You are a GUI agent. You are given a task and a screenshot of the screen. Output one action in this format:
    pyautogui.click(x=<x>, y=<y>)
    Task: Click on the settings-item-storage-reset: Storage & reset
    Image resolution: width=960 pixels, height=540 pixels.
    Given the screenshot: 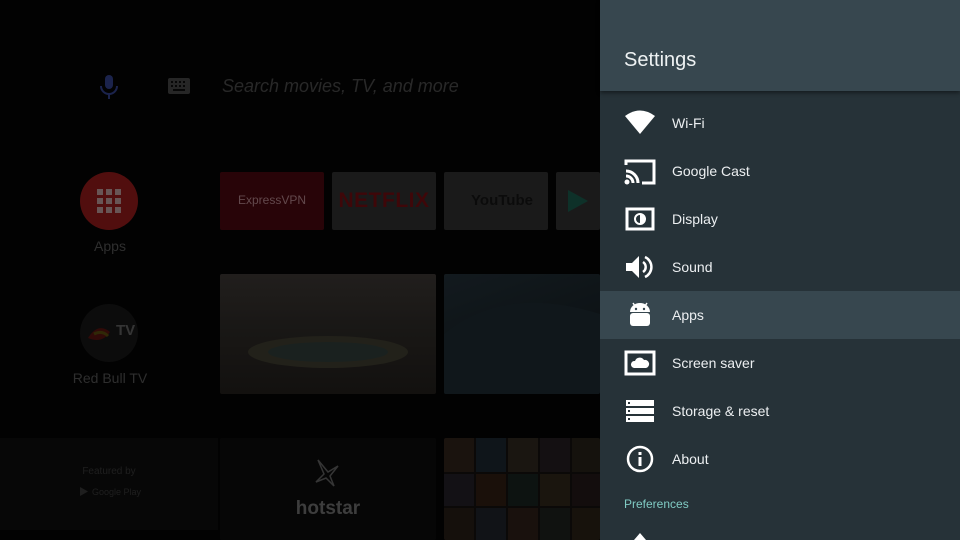 What is the action you would take?
    pyautogui.click(x=780, y=411)
    